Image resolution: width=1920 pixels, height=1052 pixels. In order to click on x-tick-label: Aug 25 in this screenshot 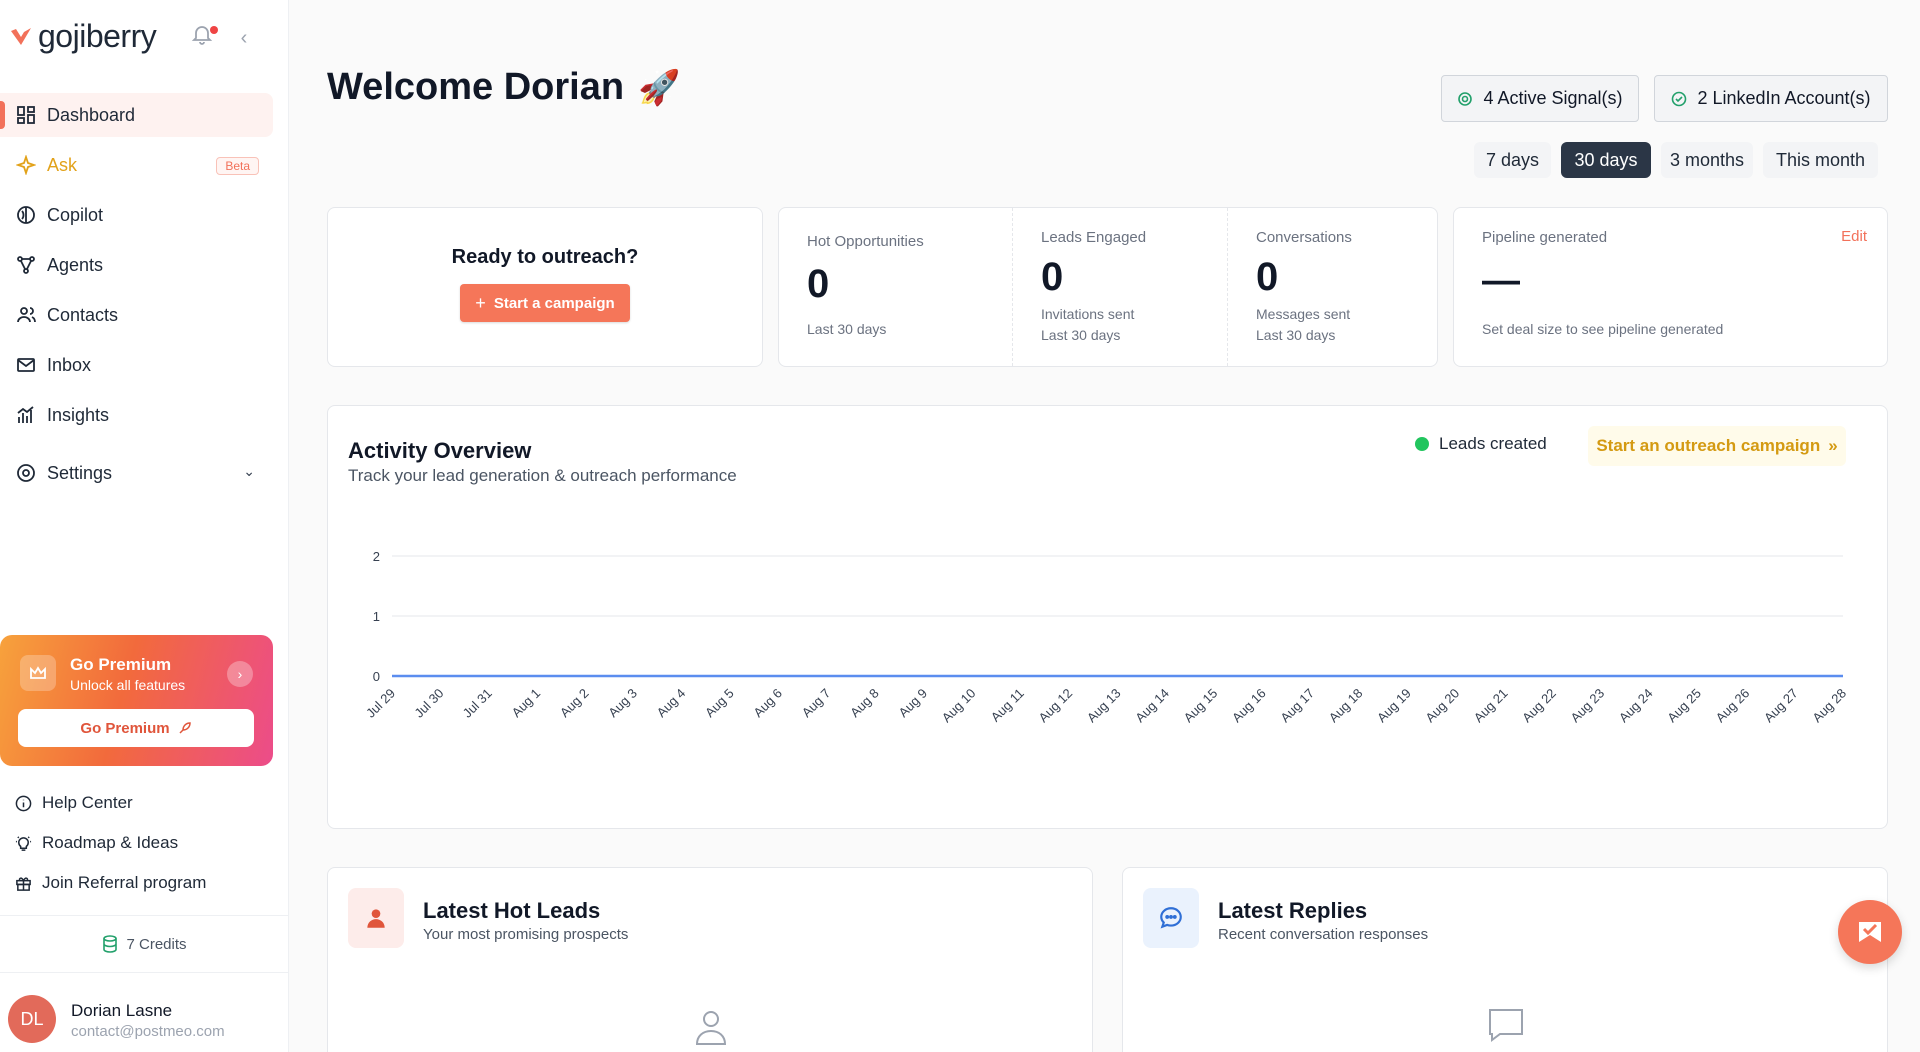, I will do `click(1684, 706)`.